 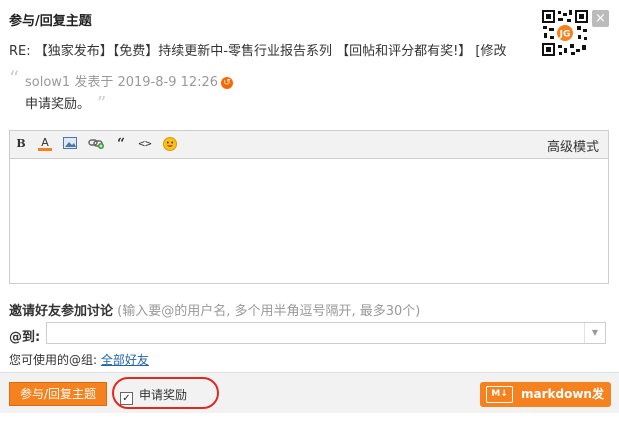 What do you see at coordinates (600, 18) in the screenshot?
I see `close-button: ×` at bounding box center [600, 18].